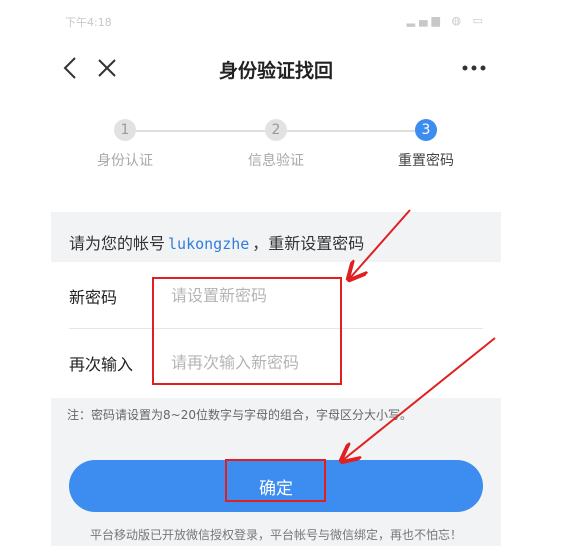  What do you see at coordinates (474, 68) in the screenshot?
I see `more-options-icon` at bounding box center [474, 68].